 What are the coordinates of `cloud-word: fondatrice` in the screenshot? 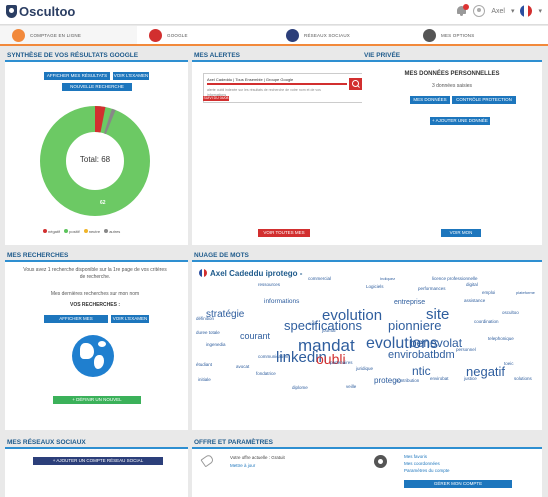 It's located at (266, 373).